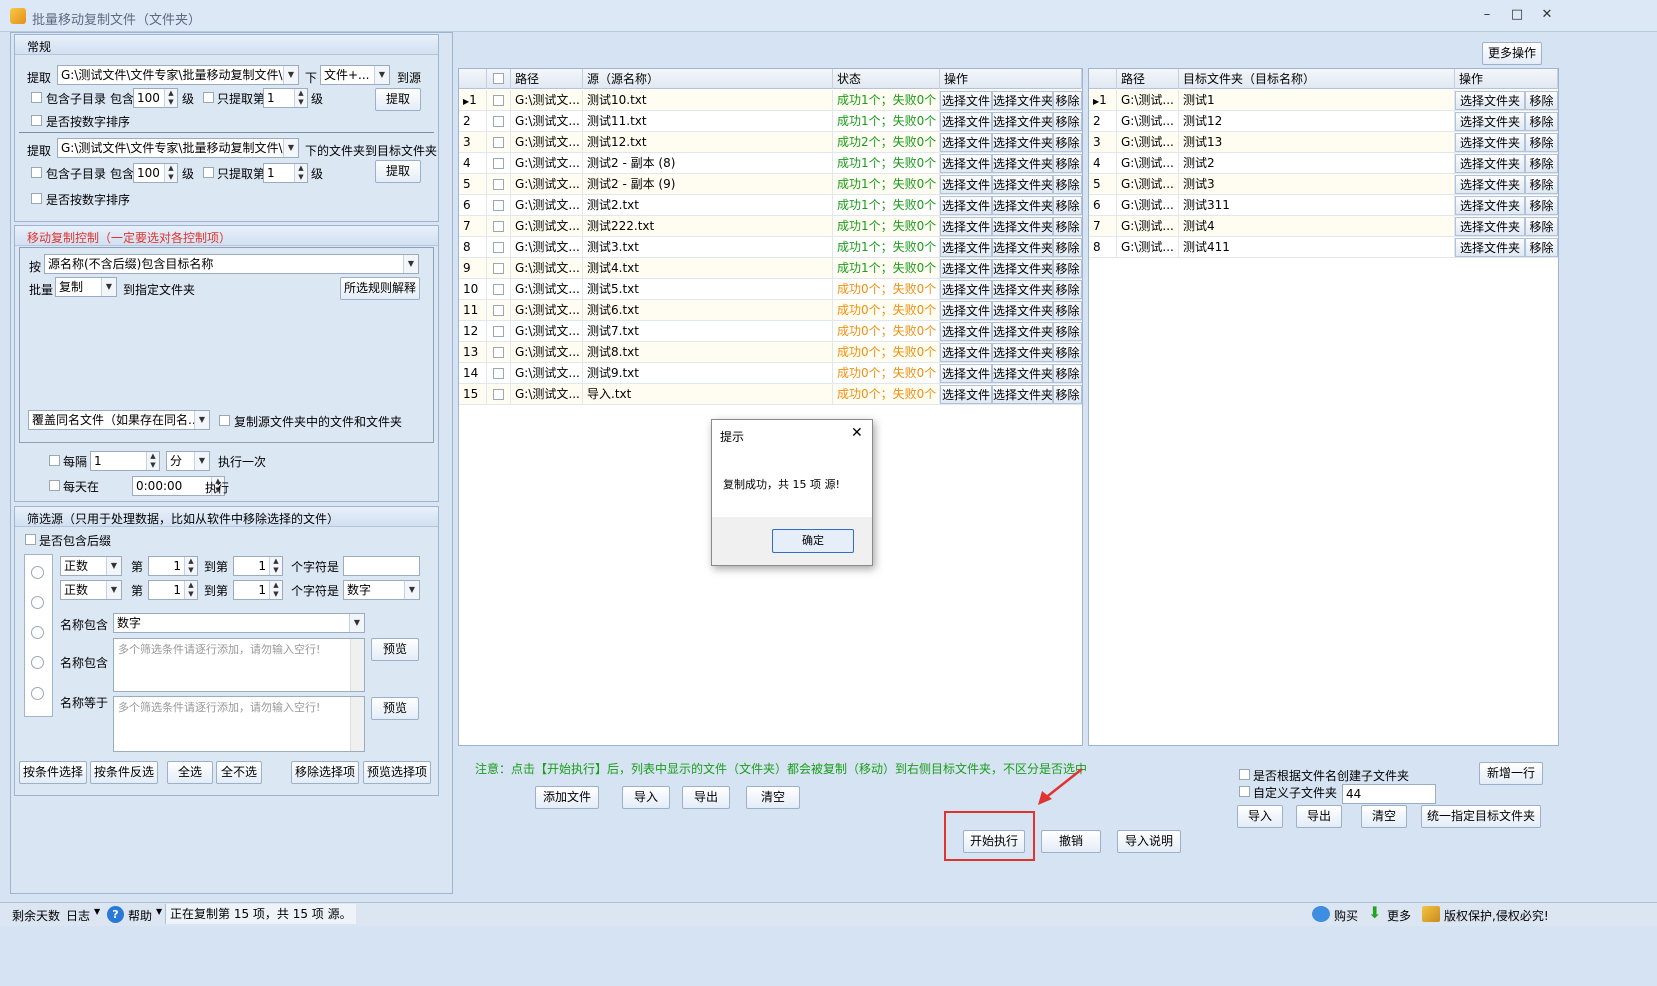  Describe the element at coordinates (119, 420) in the screenshot. I see `overwrite-combo: 覆盖同名文件（如果存在同名... ▼` at that location.